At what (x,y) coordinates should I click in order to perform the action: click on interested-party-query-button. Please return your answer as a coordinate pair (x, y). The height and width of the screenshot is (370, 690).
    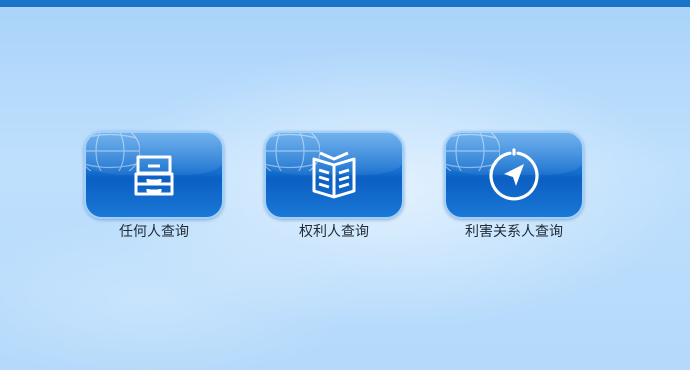
    Looking at the image, I should click on (514, 175).